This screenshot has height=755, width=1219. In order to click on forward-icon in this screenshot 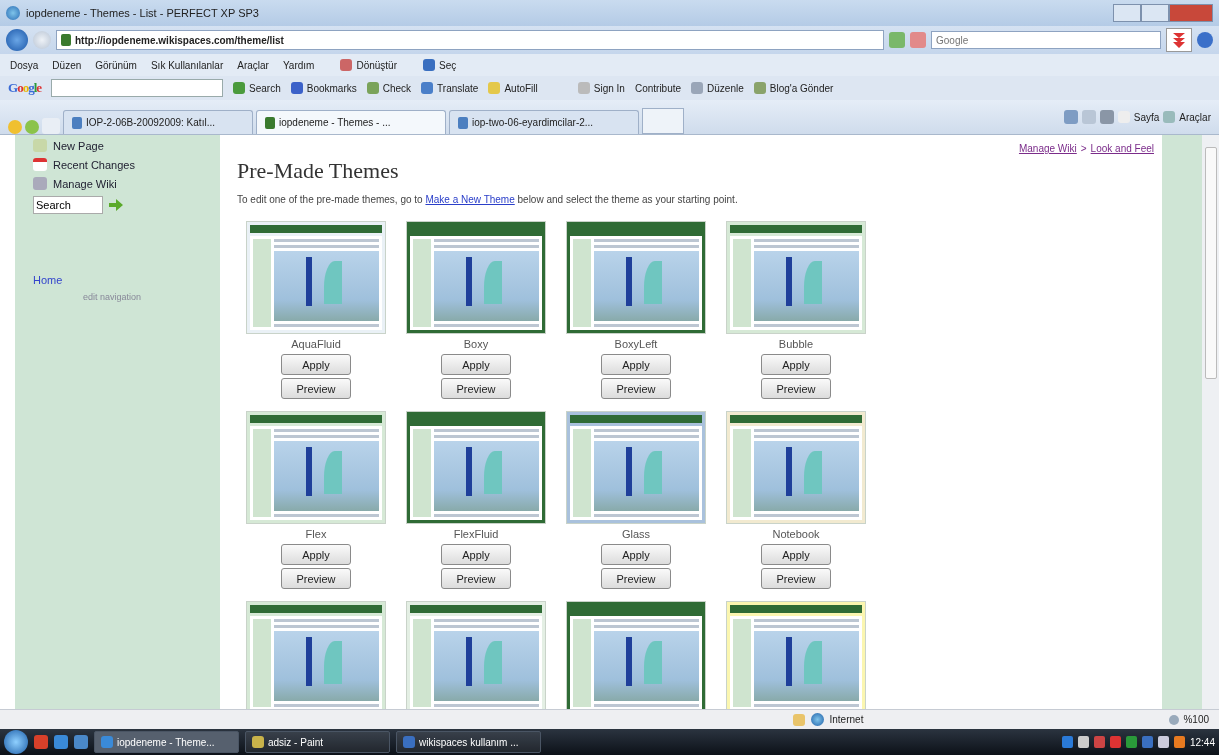, I will do `click(42, 40)`.